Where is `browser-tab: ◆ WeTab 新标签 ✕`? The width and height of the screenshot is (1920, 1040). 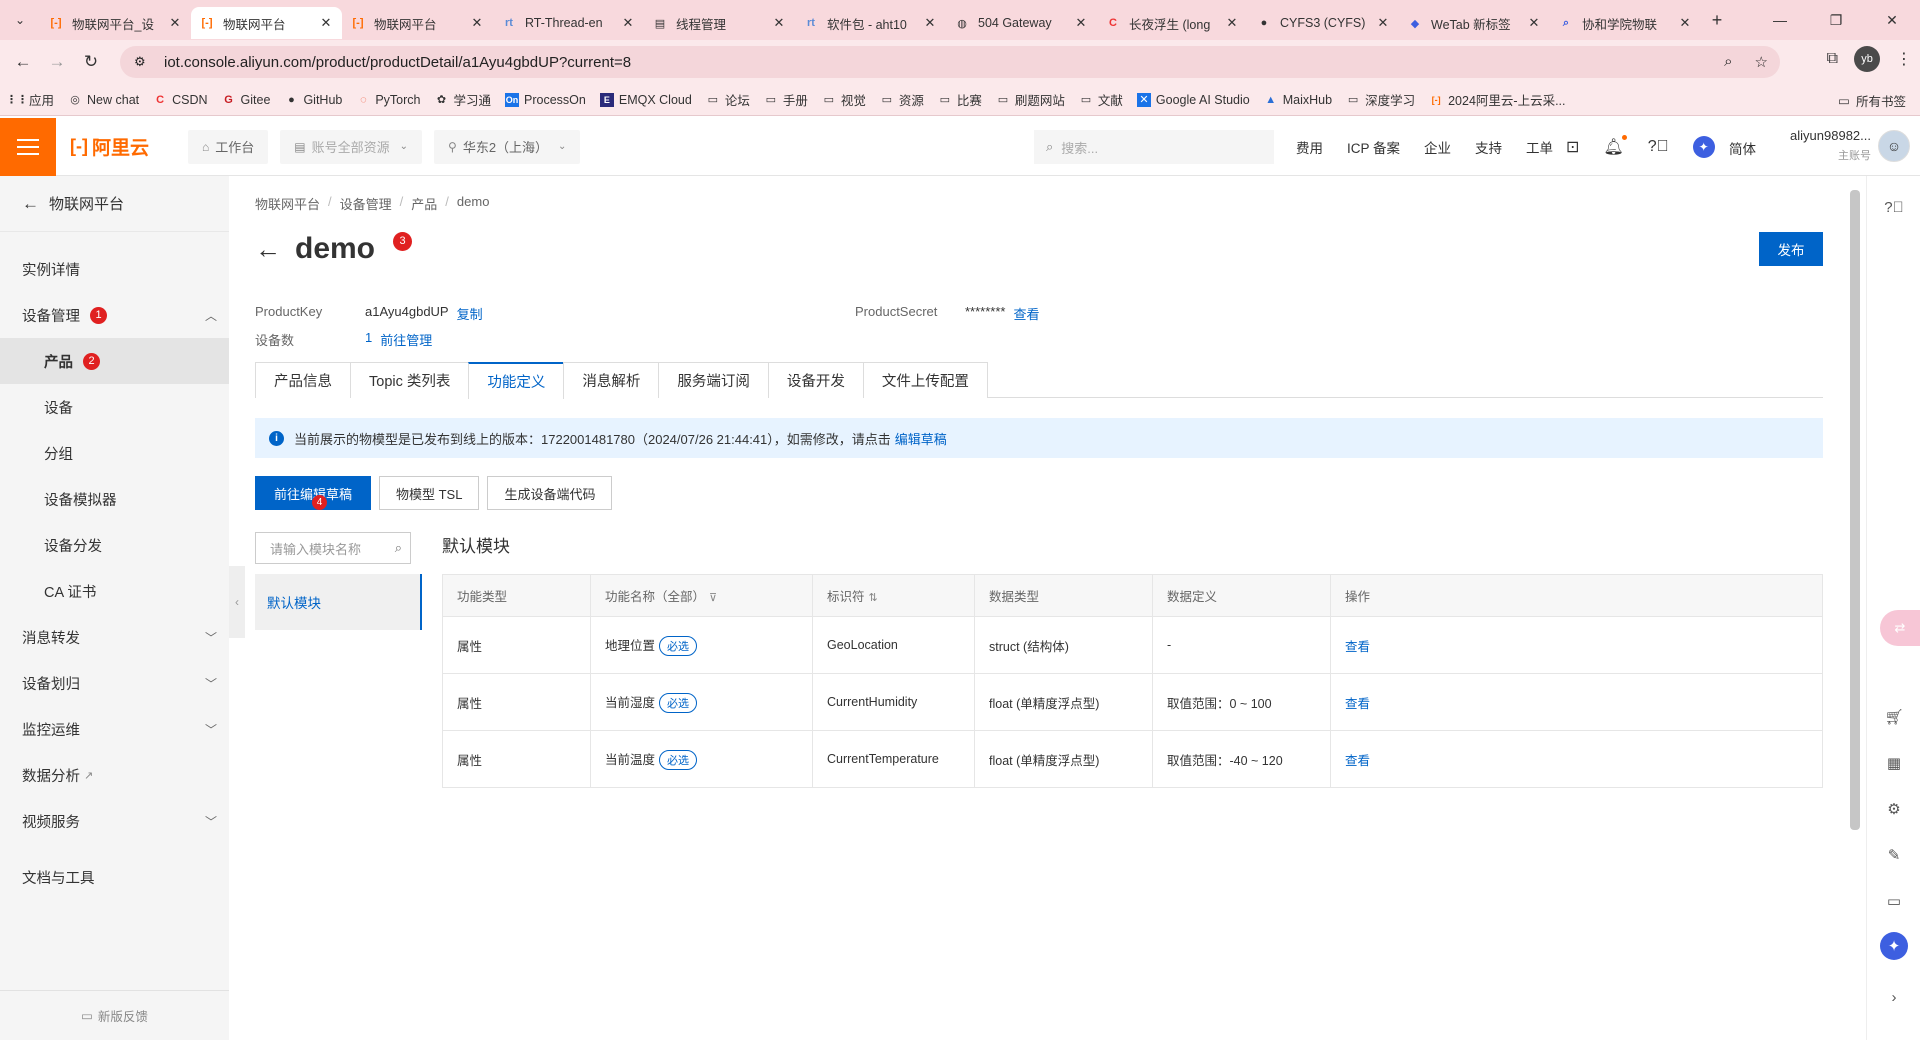 browser-tab: ◆ WeTab 新标签 ✕ is located at coordinates (1474, 23).